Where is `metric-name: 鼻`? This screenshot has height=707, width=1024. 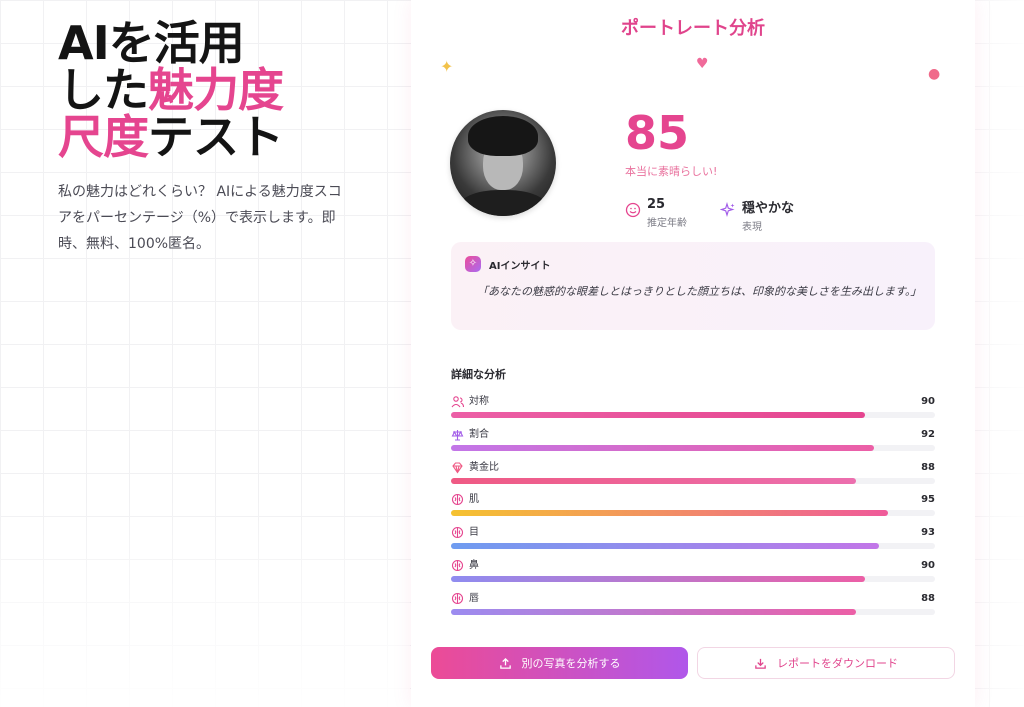 metric-name: 鼻 is located at coordinates (474, 565).